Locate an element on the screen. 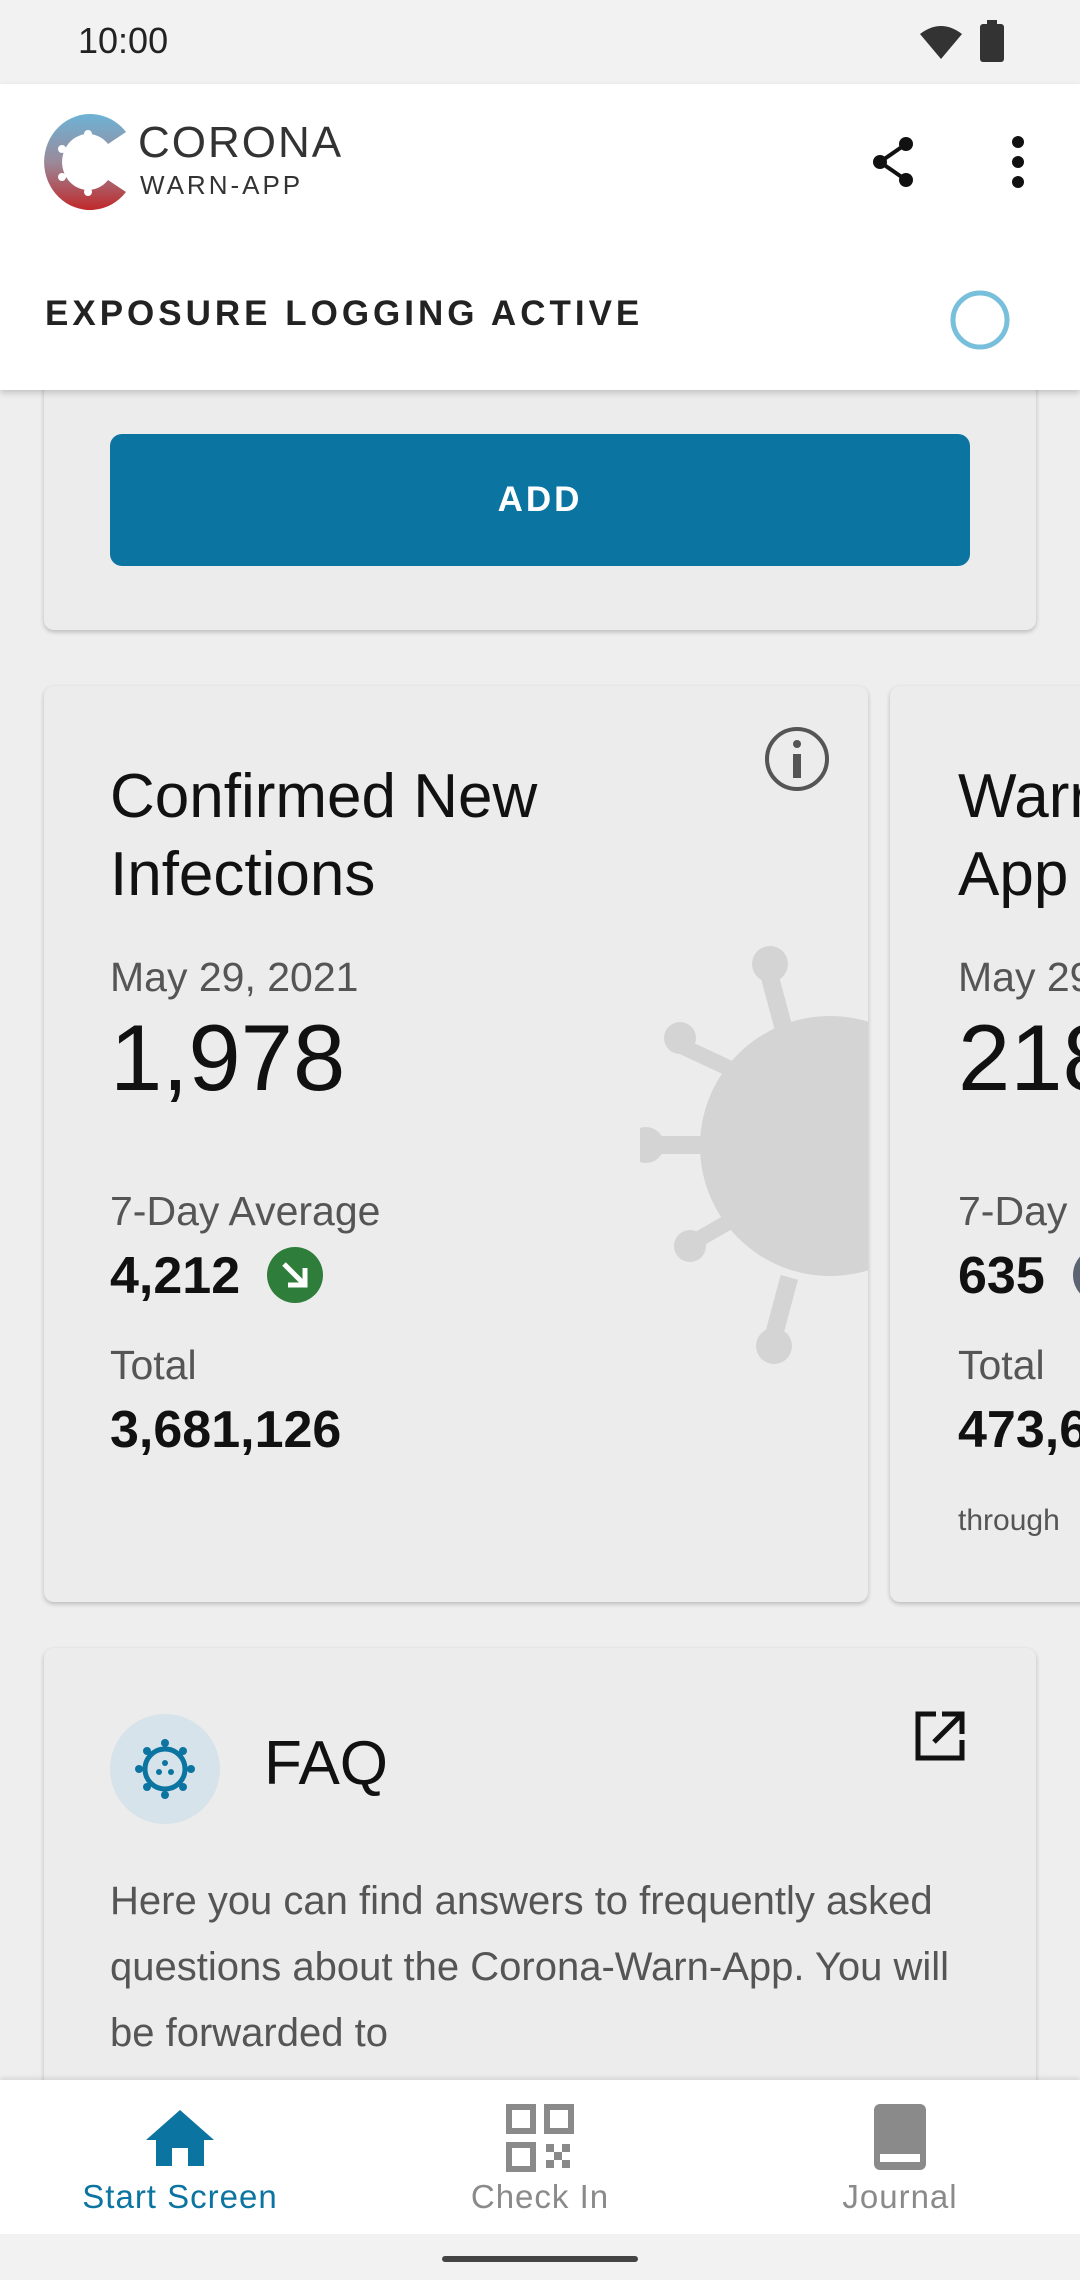  exposure-logging-row: EXPOSURE LOGGING ACTIVE is located at coordinates (540, 322).